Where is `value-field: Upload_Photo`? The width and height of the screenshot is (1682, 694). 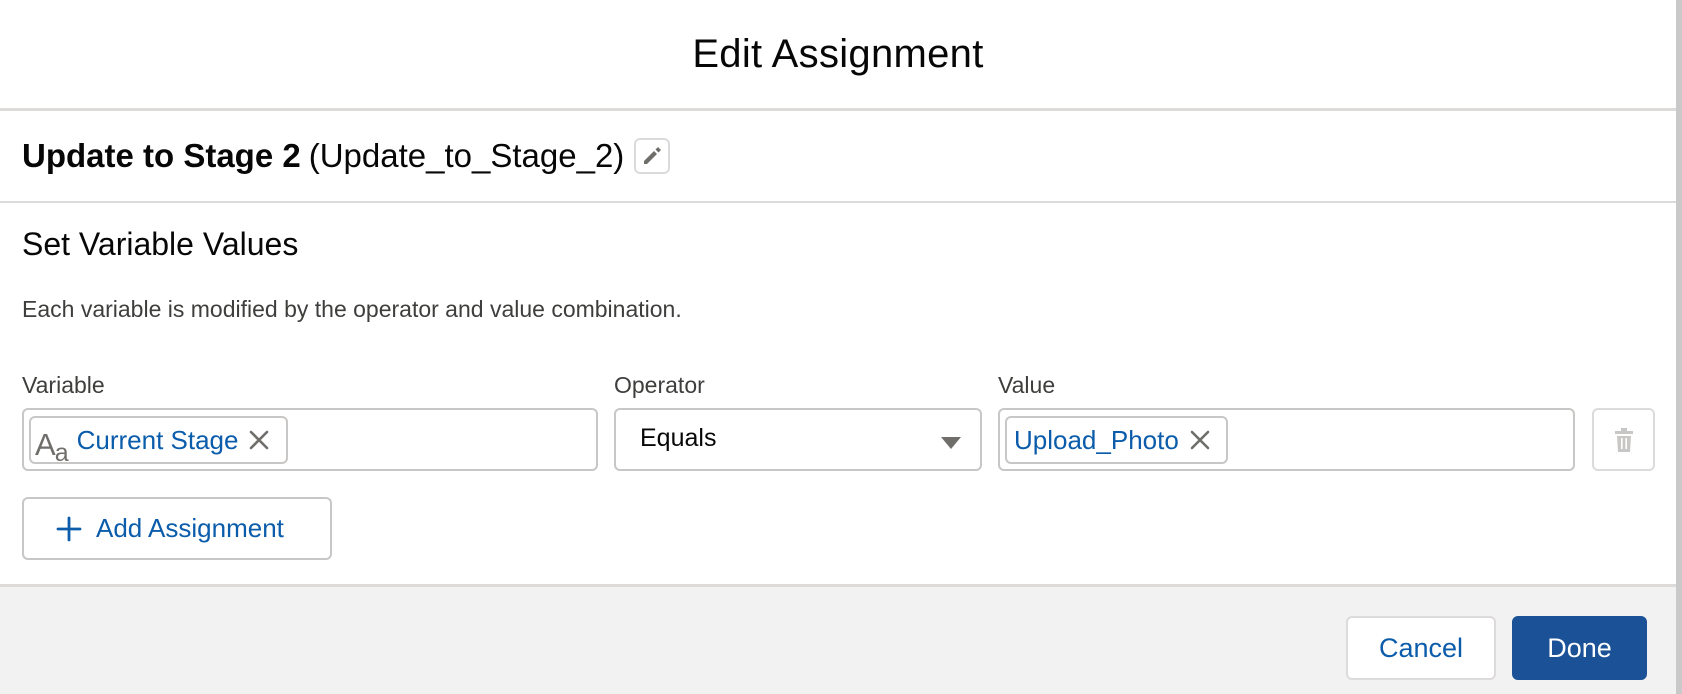 value-field: Upload_Photo is located at coordinates (1286, 439).